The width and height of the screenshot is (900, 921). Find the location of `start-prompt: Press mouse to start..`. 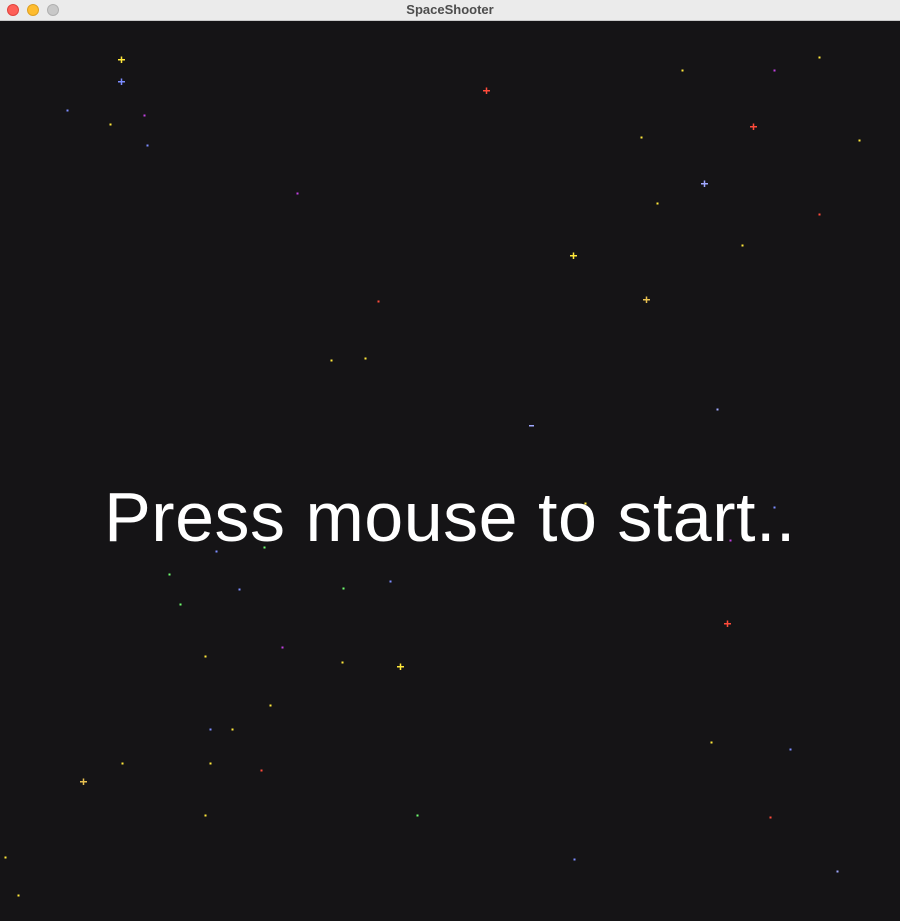

start-prompt: Press mouse to start.. is located at coordinates (450, 517).